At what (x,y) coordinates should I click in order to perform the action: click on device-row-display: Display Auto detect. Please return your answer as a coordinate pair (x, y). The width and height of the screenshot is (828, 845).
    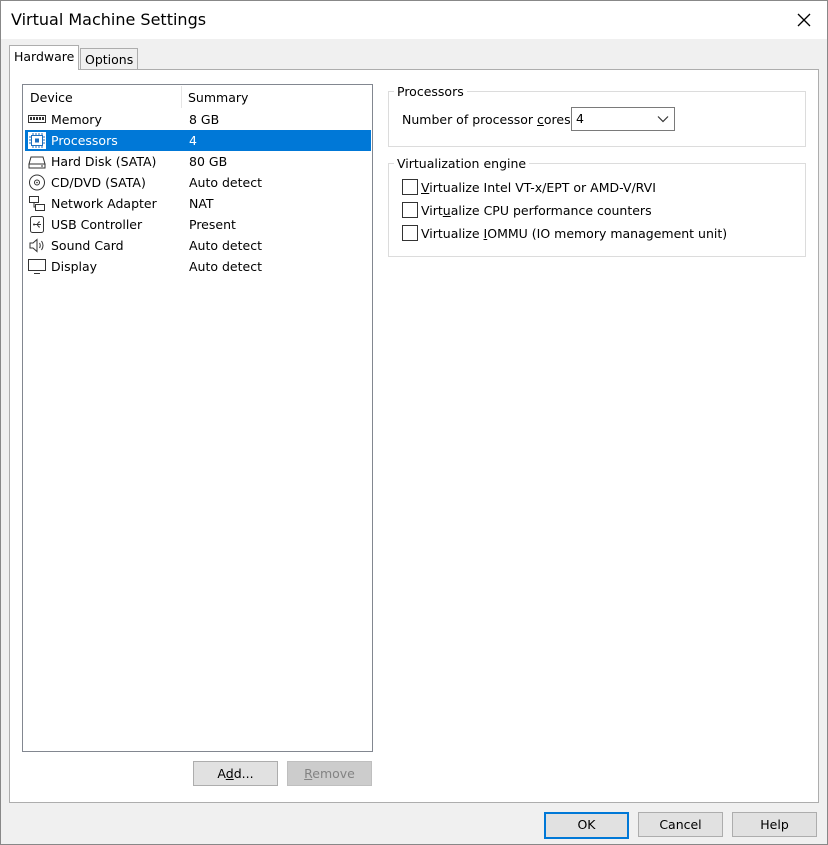
    Looking at the image, I should click on (198, 266).